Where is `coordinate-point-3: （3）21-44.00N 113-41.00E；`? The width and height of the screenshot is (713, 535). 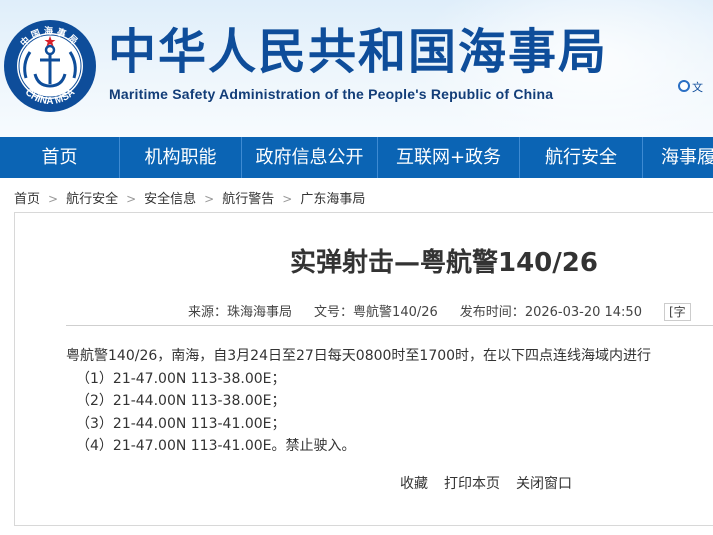
coordinate-point-3: （3）21-44.00N 113-41.00E； is located at coordinates (181, 423).